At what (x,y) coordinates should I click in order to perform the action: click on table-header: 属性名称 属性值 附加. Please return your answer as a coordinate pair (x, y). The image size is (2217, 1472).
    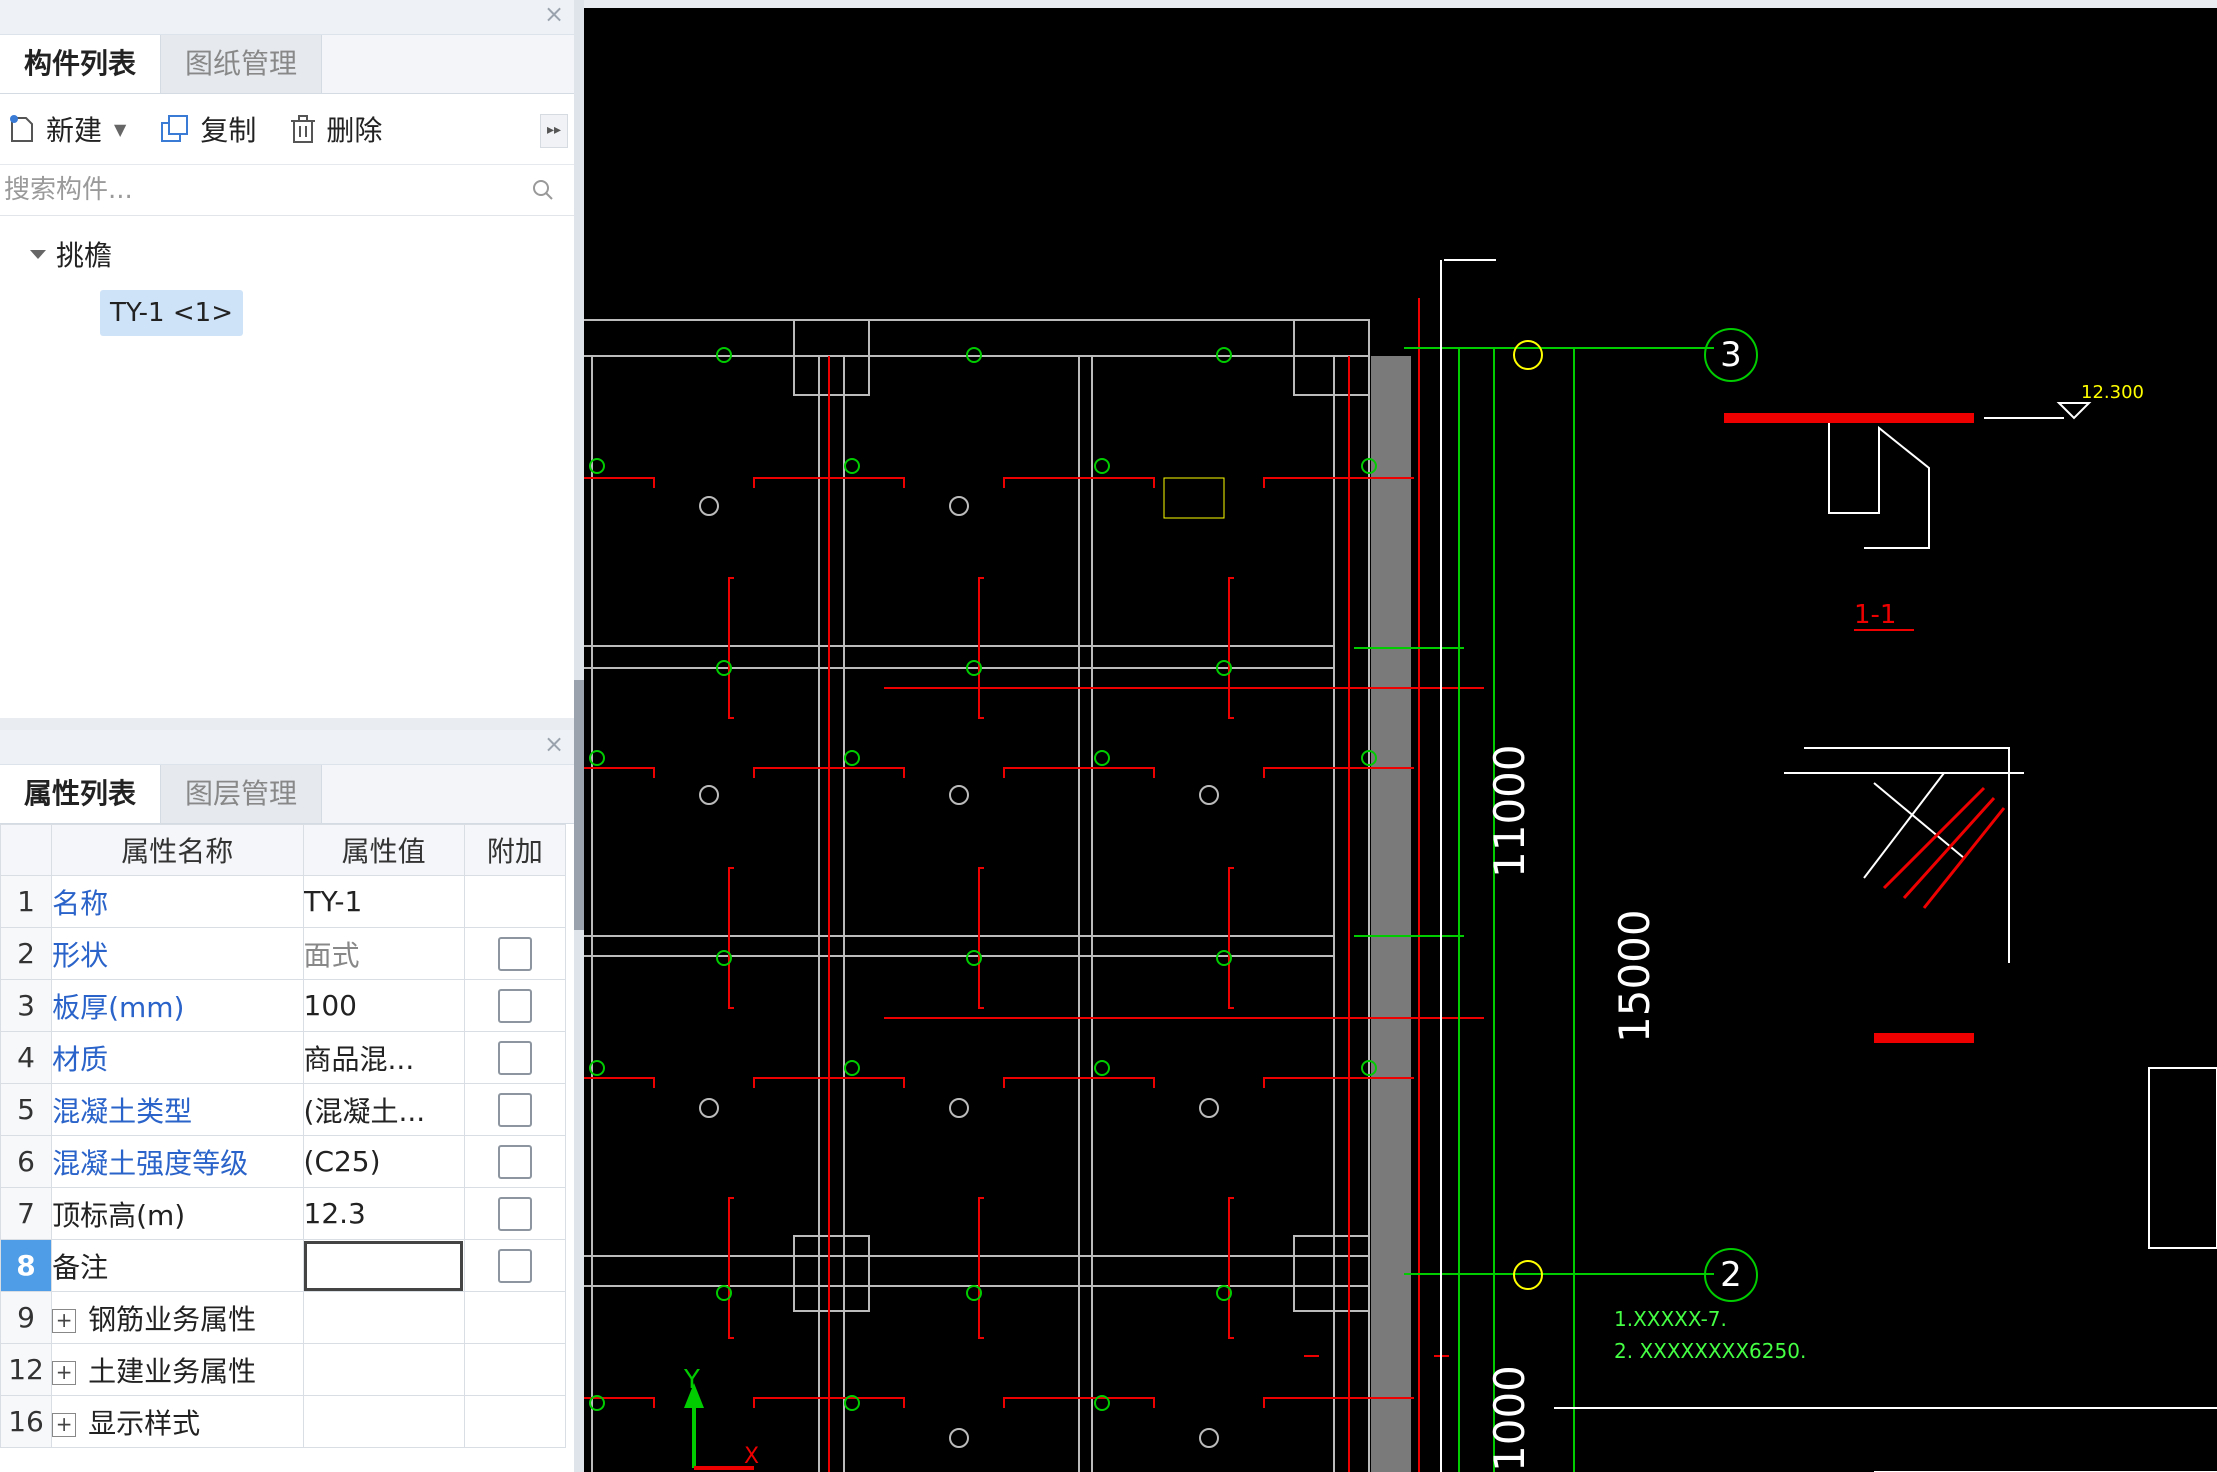
    Looking at the image, I should click on (283, 850).